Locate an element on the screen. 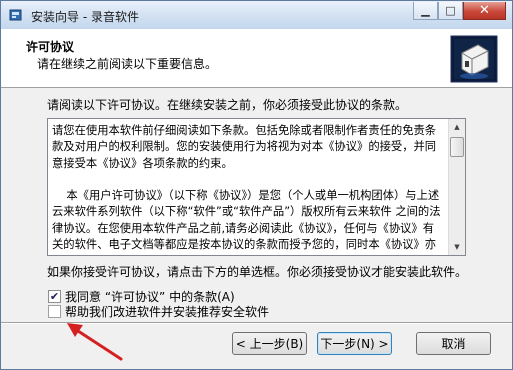  page-title: 许可协议 is located at coordinates (50, 47).